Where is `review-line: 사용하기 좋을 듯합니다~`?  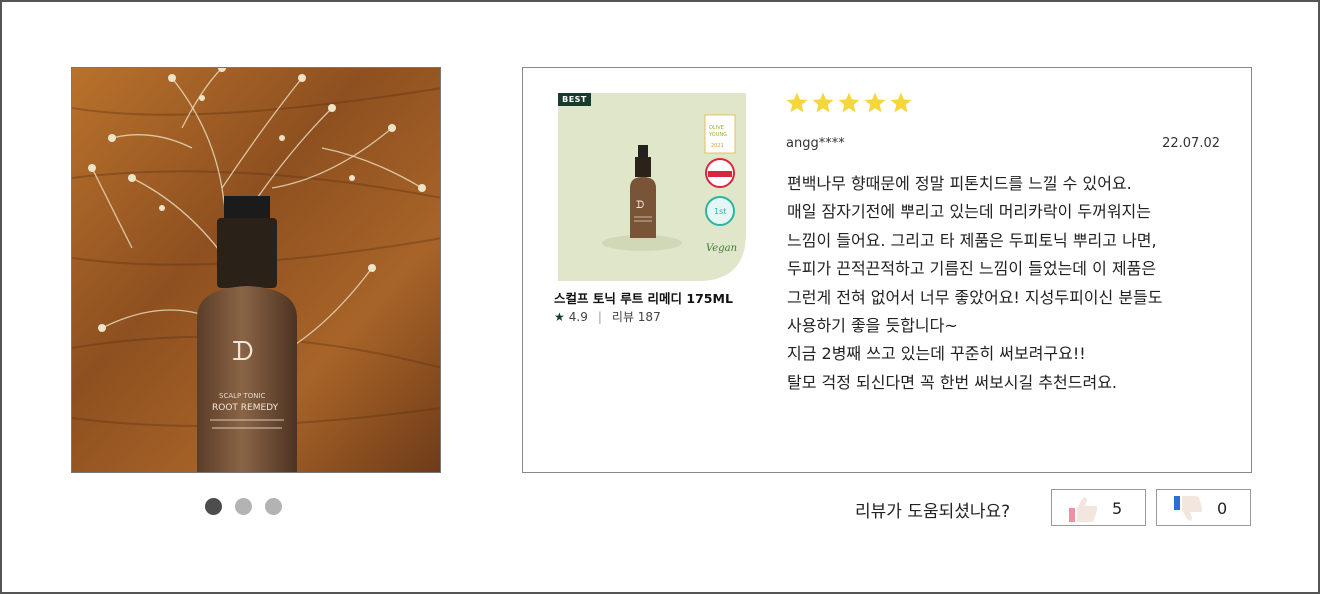 review-line: 사용하기 좋을 듯합니다~ is located at coordinates (872, 326).